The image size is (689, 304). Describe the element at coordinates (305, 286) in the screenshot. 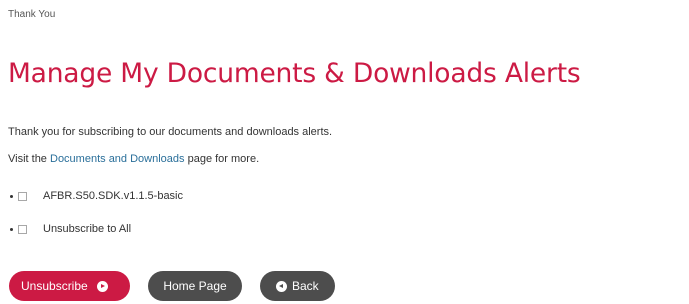

I see `back-label: Back` at that location.